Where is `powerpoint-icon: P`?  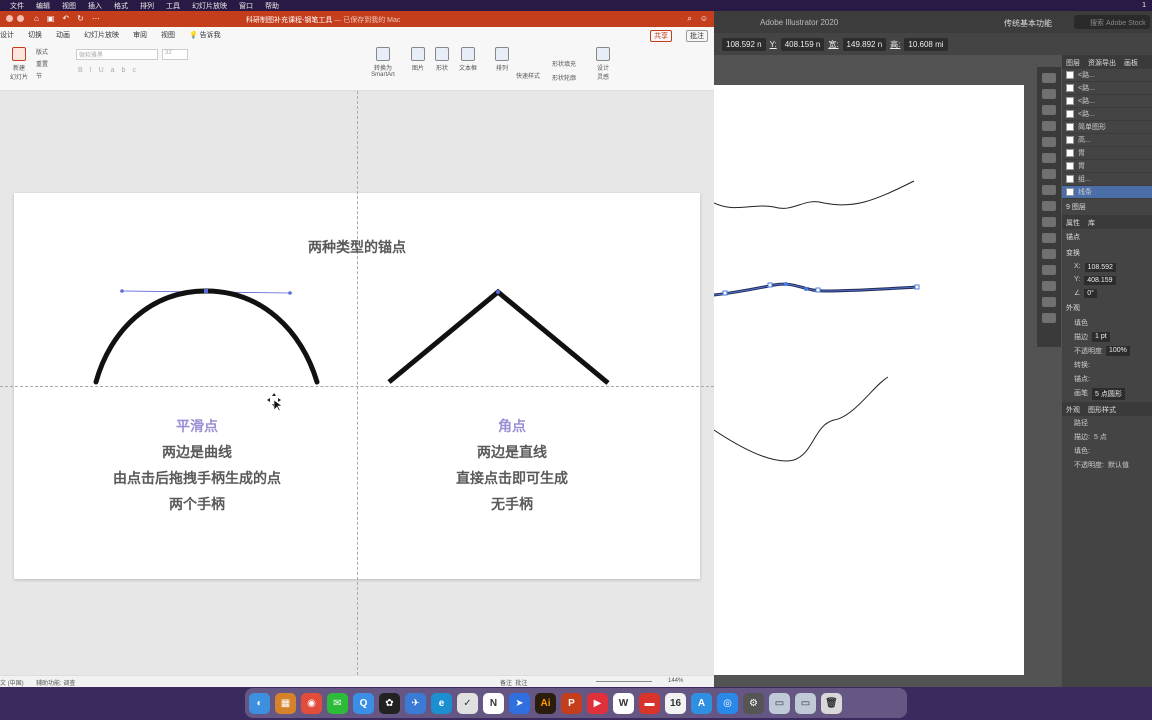 powerpoint-icon: P is located at coordinates (571, 703).